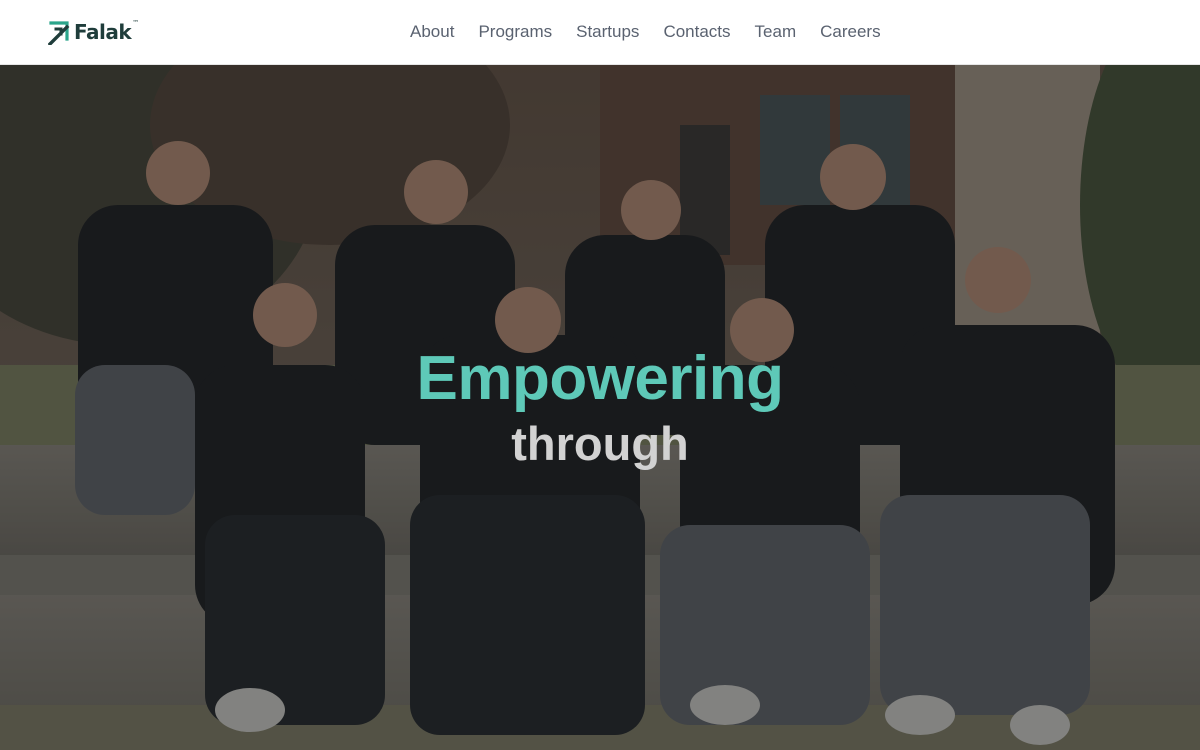  I want to click on trademark-symbol: ™, so click(136, 23).